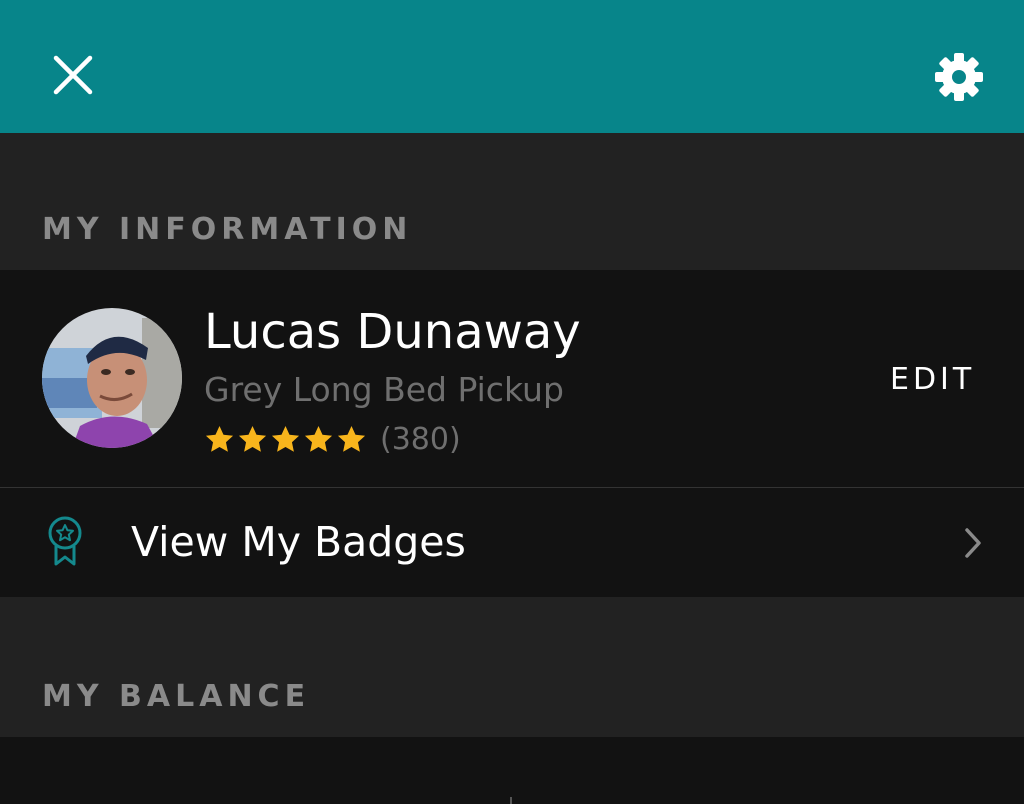 The width and height of the screenshot is (1024, 804). Describe the element at coordinates (512, 542) in the screenshot. I see `view-badges-row: View My Badges` at that location.